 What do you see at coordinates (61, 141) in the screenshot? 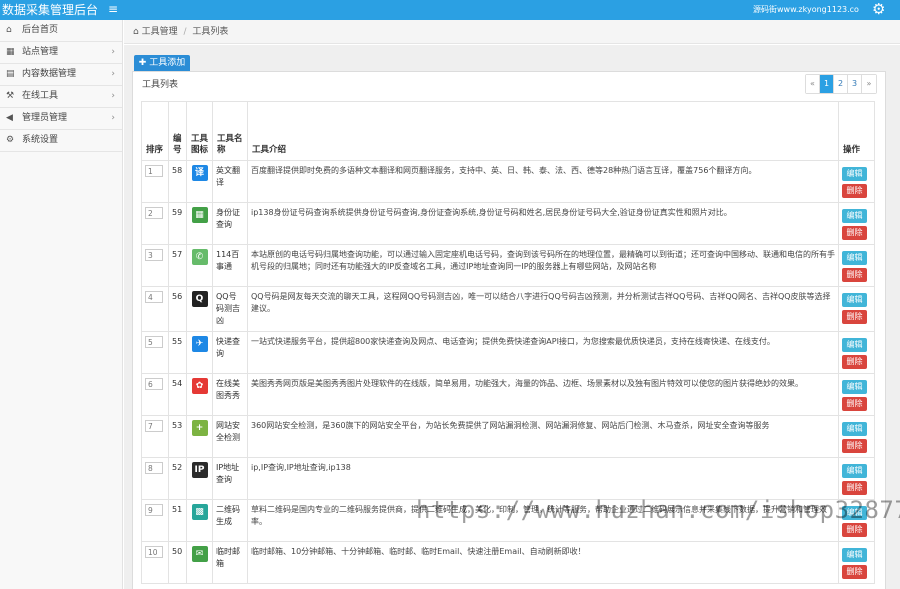
I see `sidebar-item-5: ⚙ 系统设置` at bounding box center [61, 141].